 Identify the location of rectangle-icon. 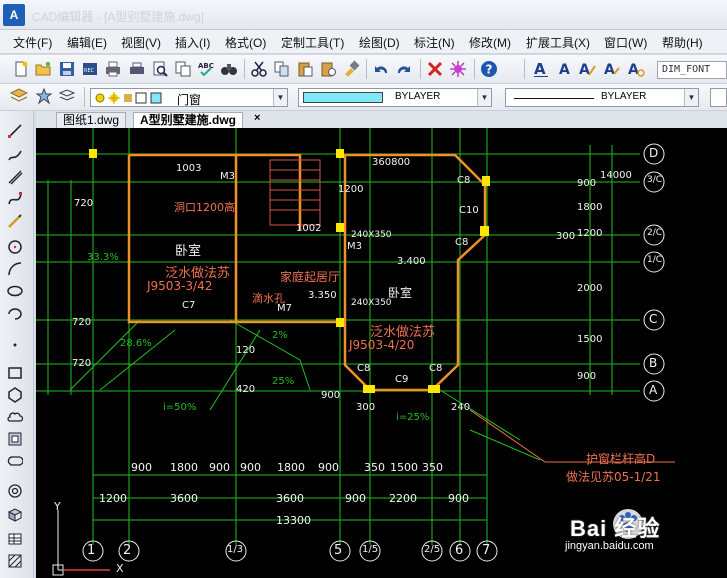
(15, 373).